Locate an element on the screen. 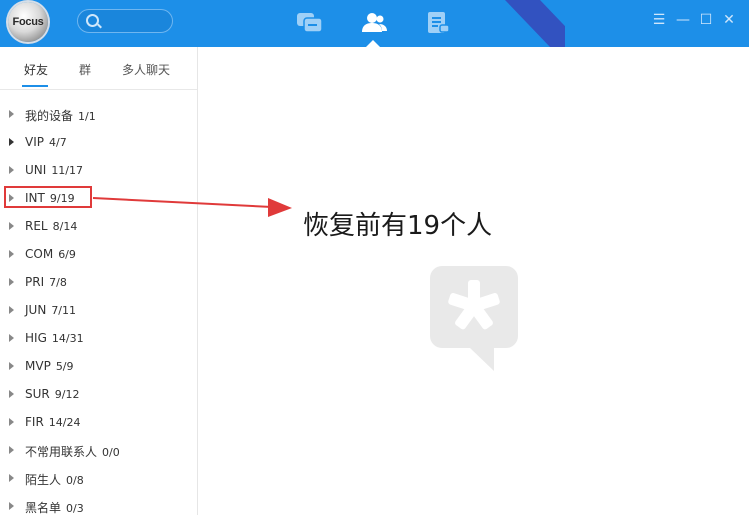  annotation-arrow is located at coordinates (192, 207).